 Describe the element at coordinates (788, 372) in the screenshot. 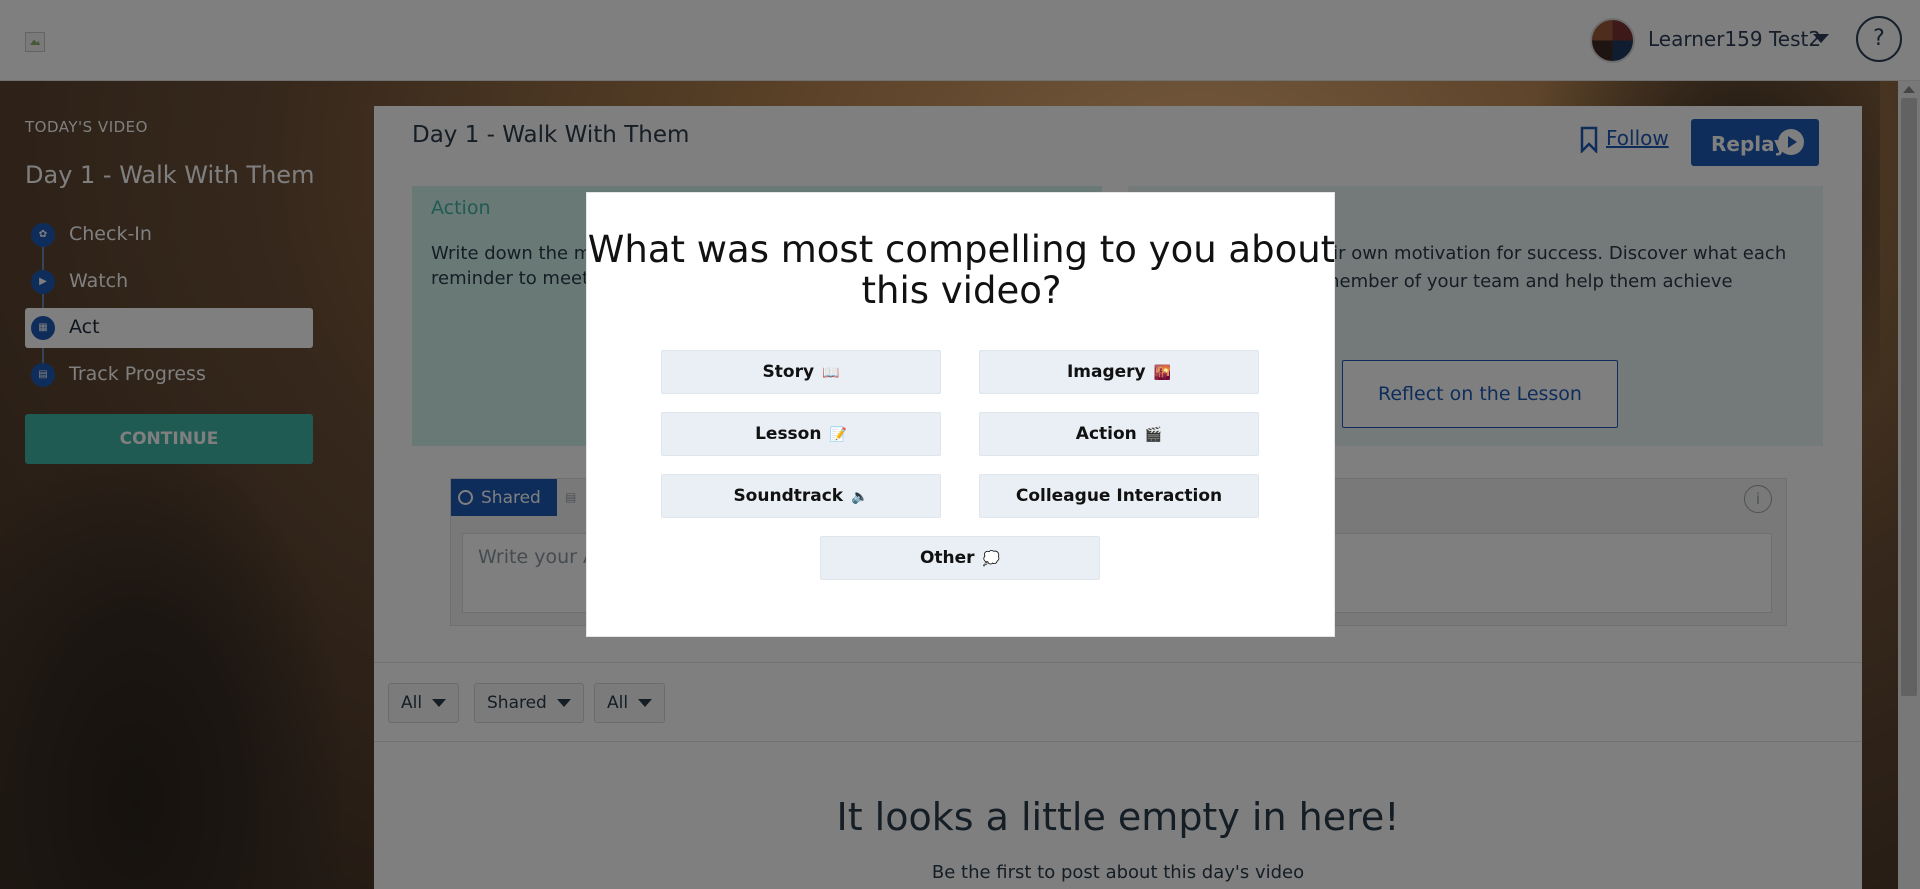

I see `option-label: Story` at that location.